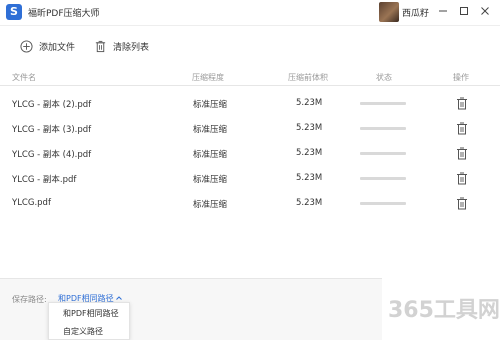 Image resolution: width=500 pixels, height=340 pixels. I want to click on table-row: YLCG - 副本 (2).pdf 标准压缩 5.23M, so click(250, 103).